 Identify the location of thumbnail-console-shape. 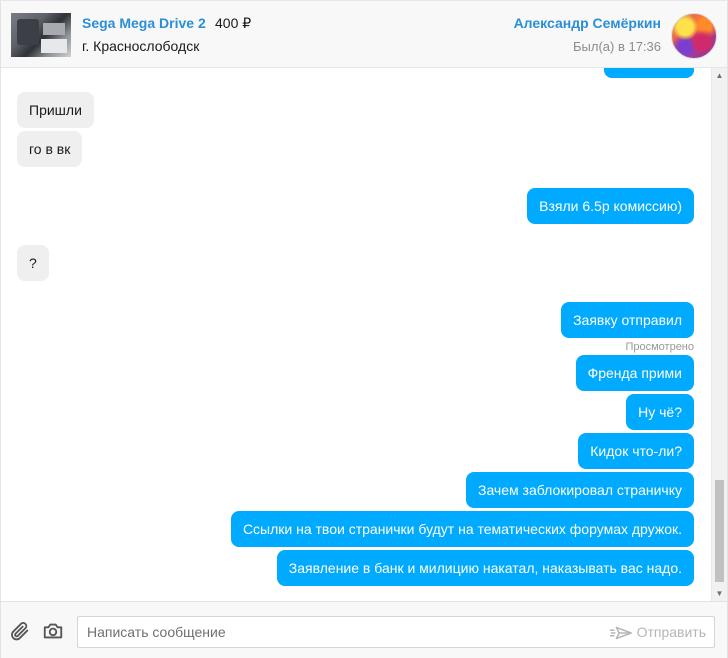
(28, 32).